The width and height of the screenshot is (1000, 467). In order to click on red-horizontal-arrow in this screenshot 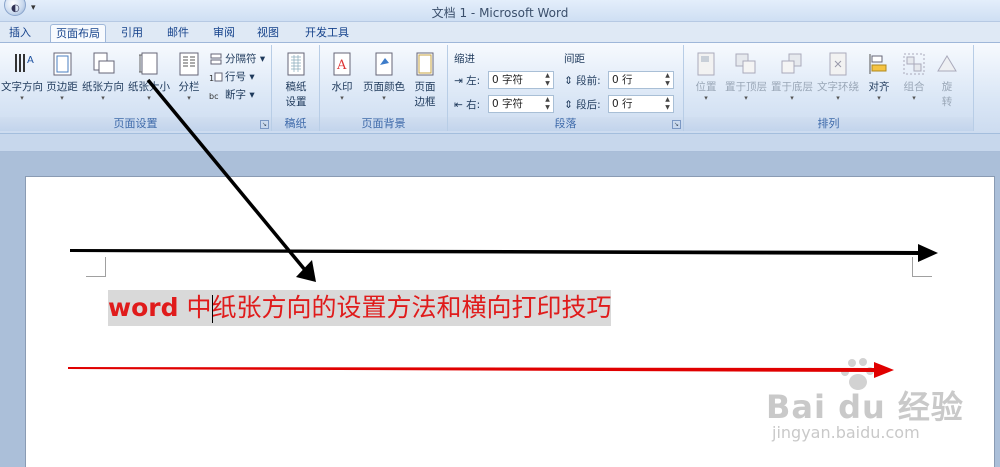, I will do `click(472, 369)`.